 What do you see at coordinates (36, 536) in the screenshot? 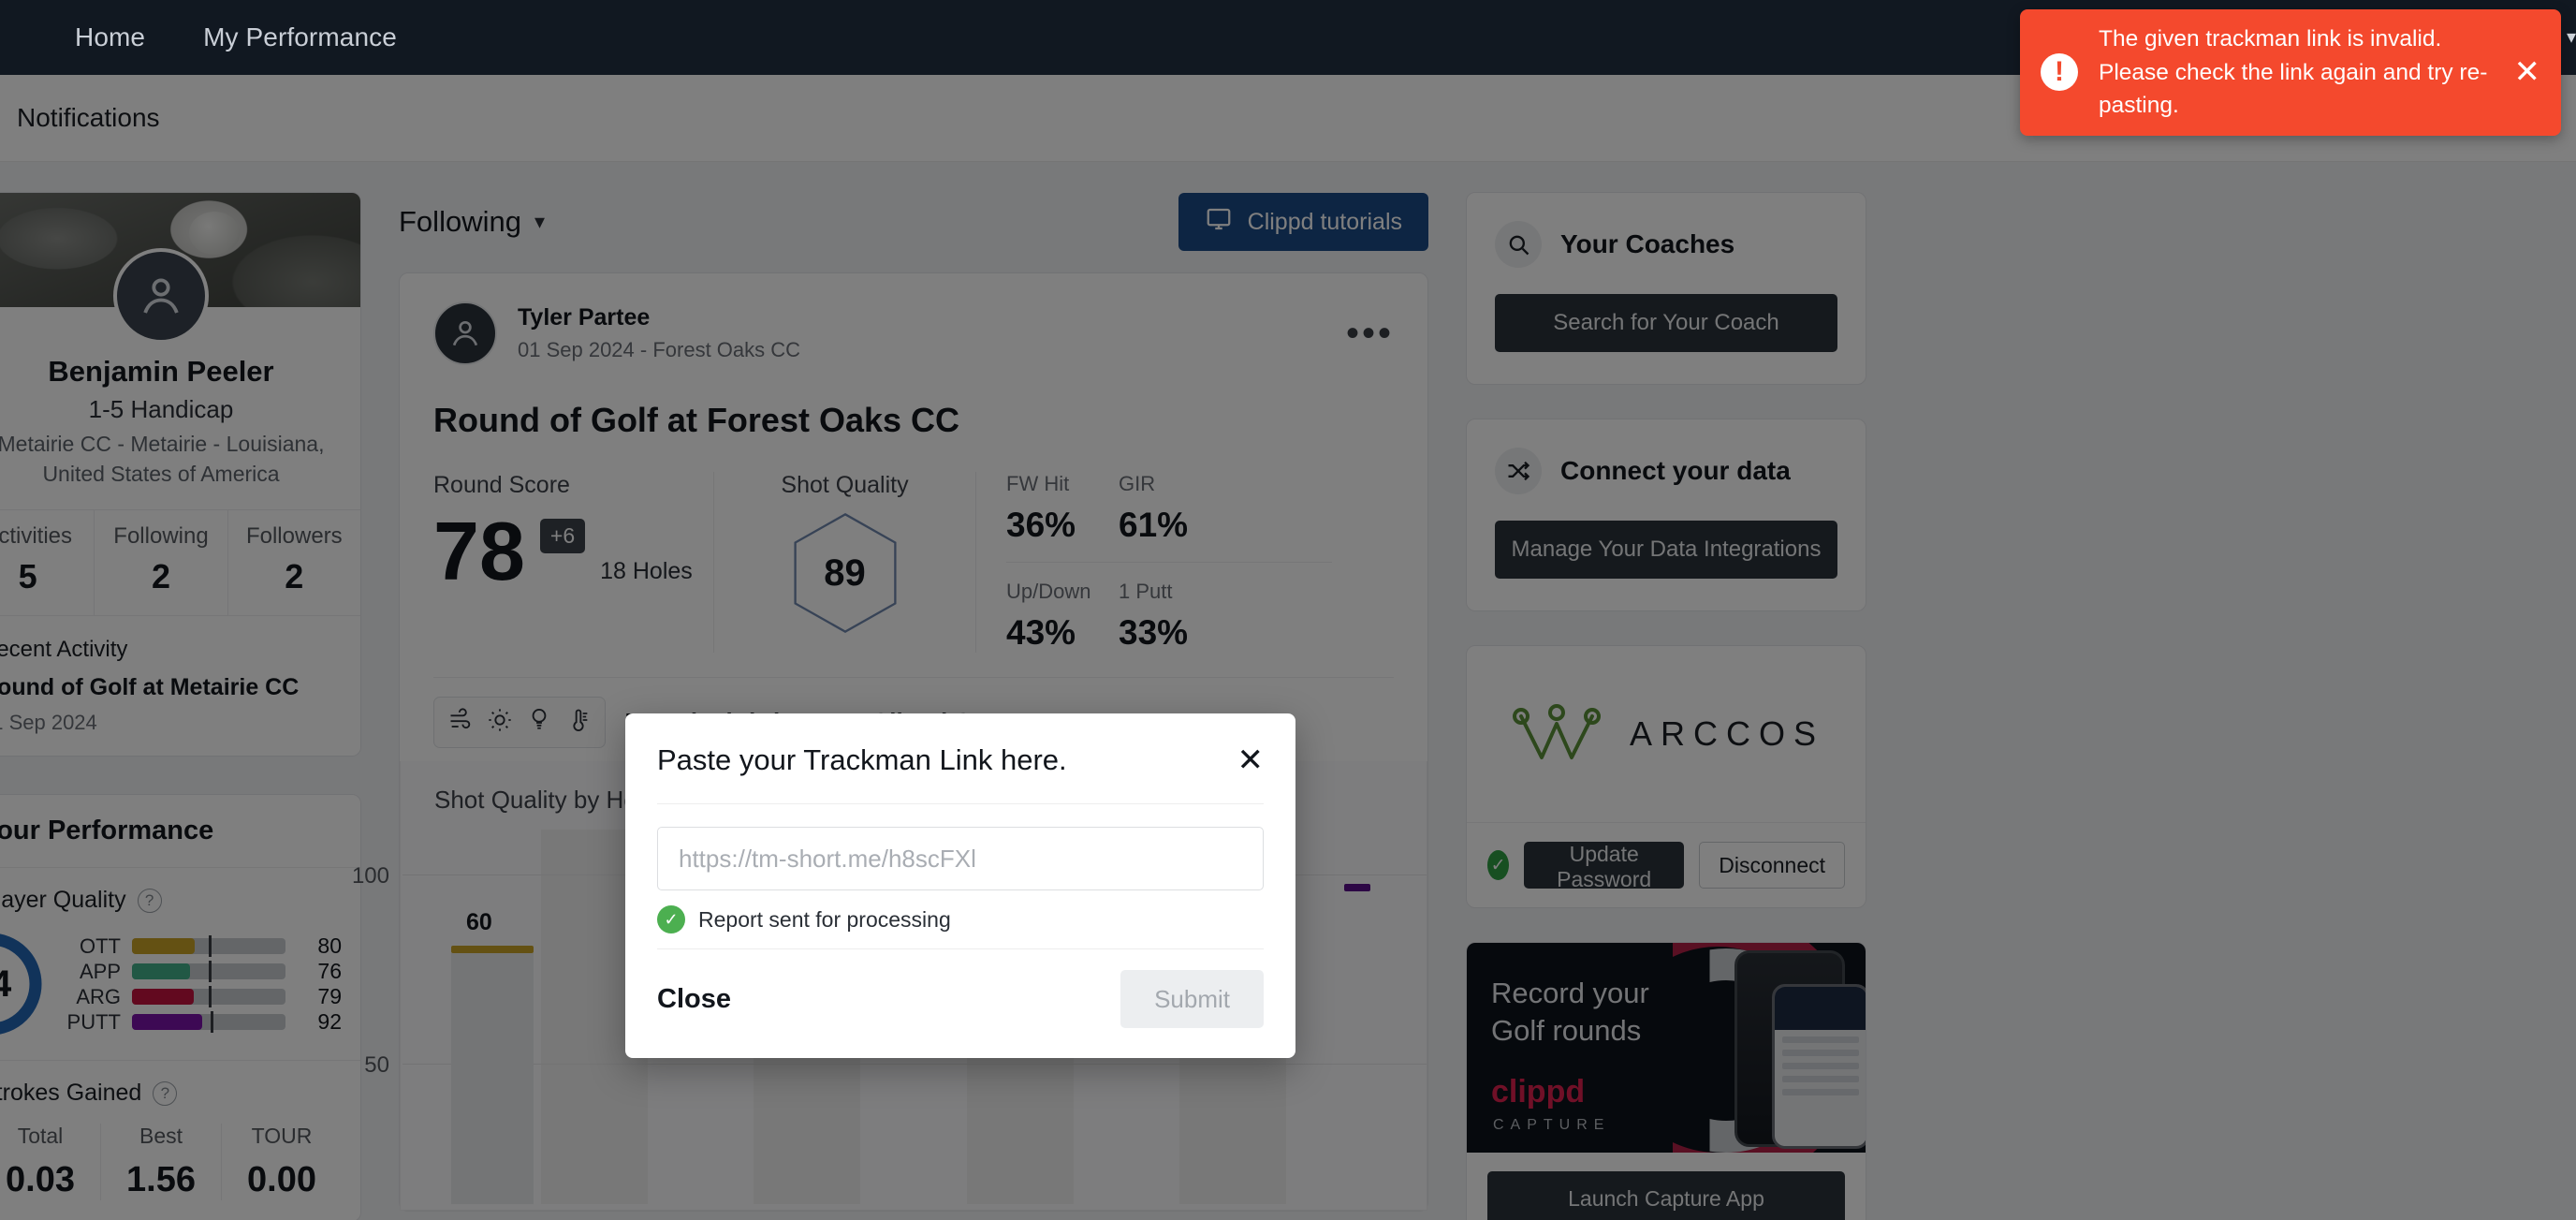
I see `stat-label: Activities` at bounding box center [36, 536].